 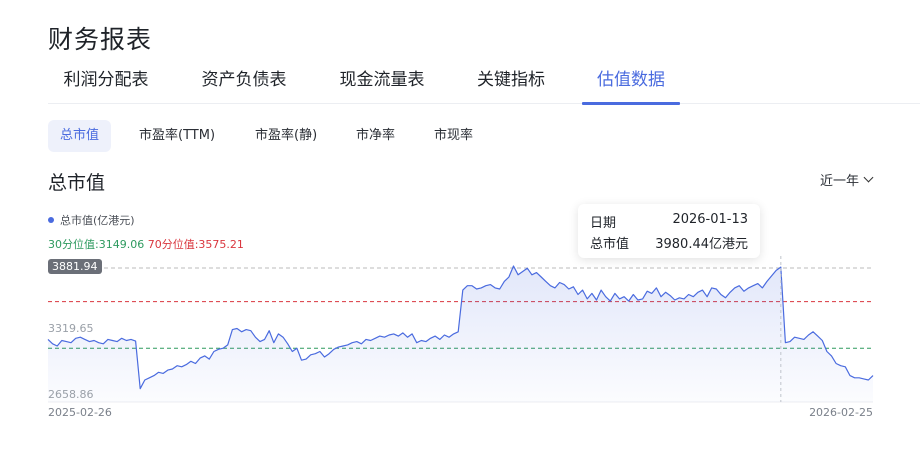 What do you see at coordinates (221, 244) in the screenshot?
I see `p70-value: 3575.21` at bounding box center [221, 244].